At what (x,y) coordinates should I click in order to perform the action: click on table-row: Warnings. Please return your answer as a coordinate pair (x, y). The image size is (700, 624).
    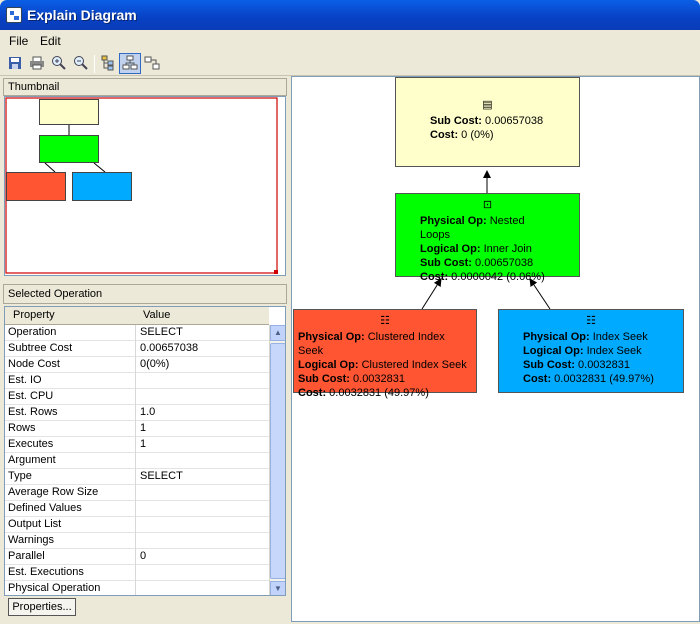
    Looking at the image, I should click on (137, 541).